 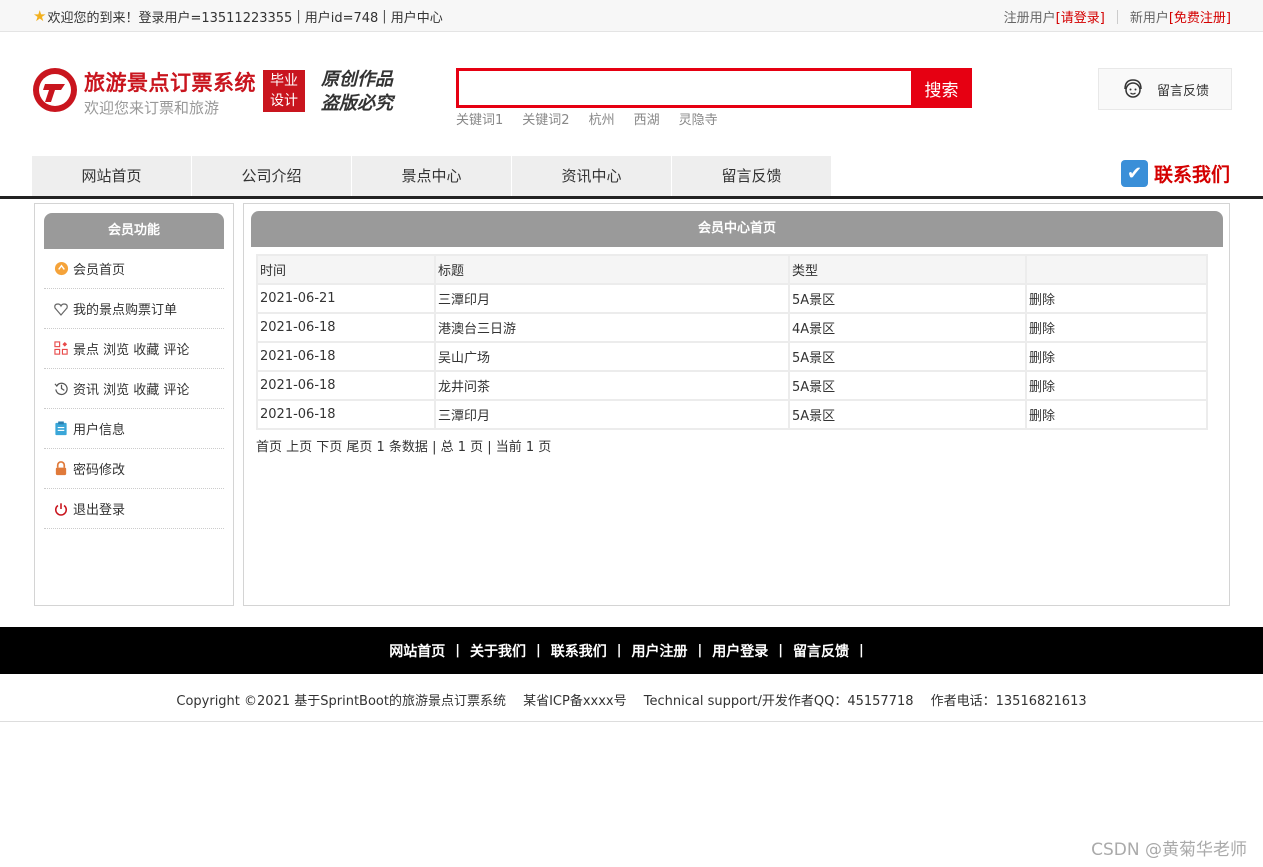 I want to click on table-row: 2021-06-21 三潭印月 5A景区 删除, so click(x=732, y=298).